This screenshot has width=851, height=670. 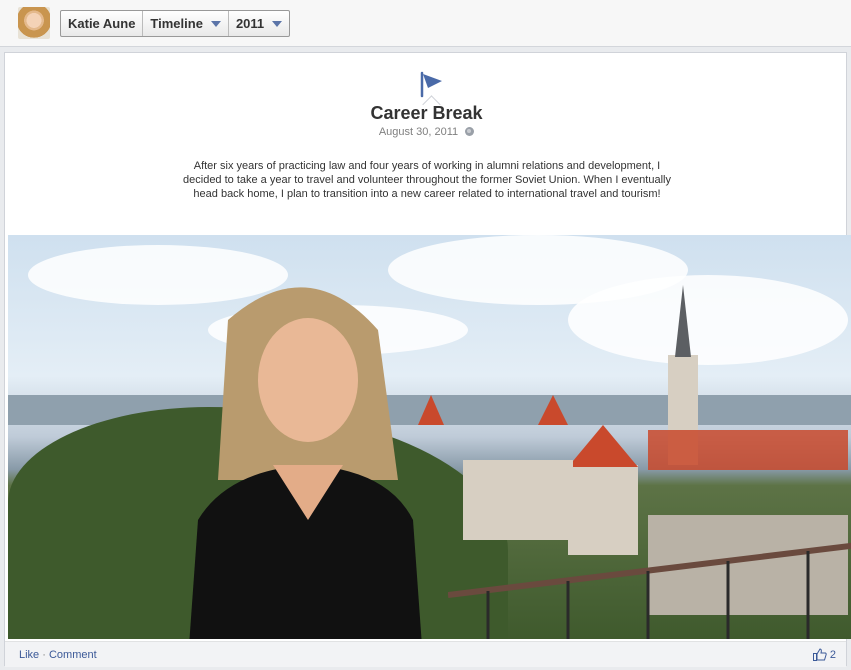 What do you see at coordinates (431, 84) in the screenshot?
I see `flag-icon` at bounding box center [431, 84].